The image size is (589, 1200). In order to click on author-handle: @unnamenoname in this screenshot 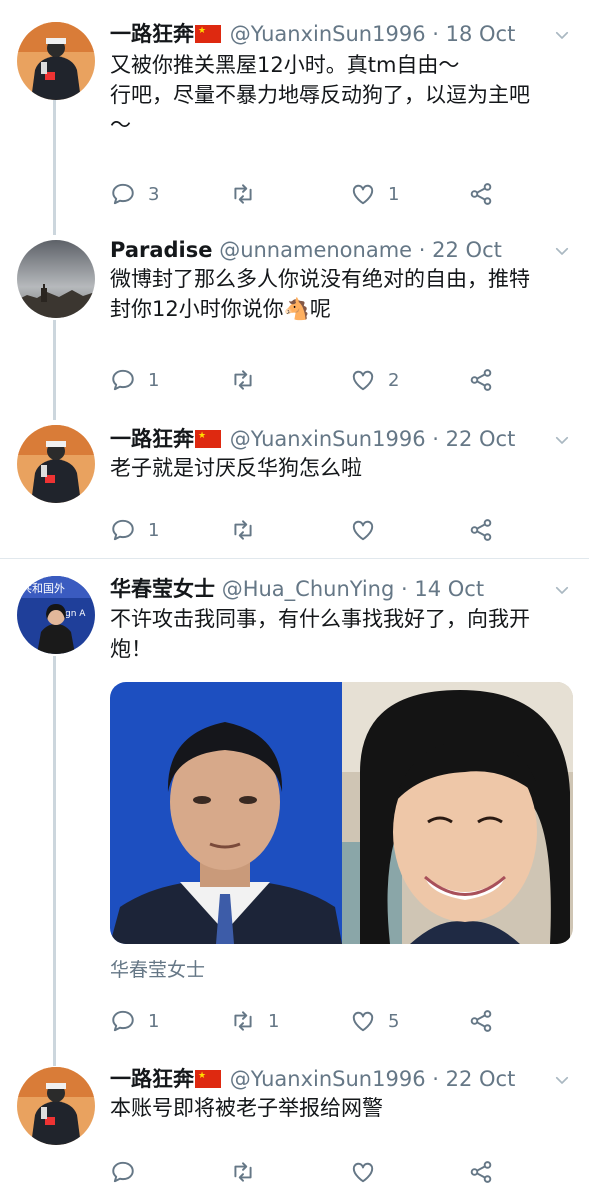, I will do `click(315, 250)`.